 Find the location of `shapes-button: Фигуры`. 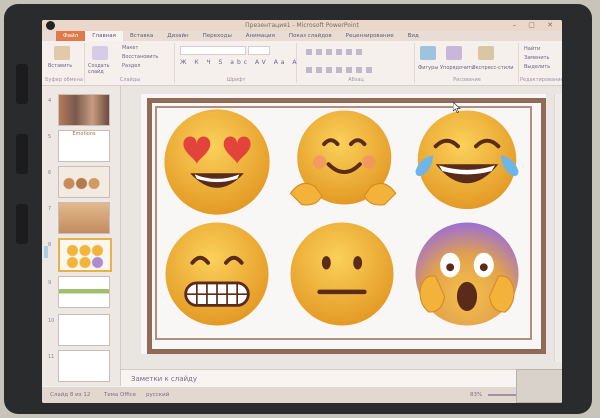

shapes-button: Фигуры is located at coordinates (428, 68).